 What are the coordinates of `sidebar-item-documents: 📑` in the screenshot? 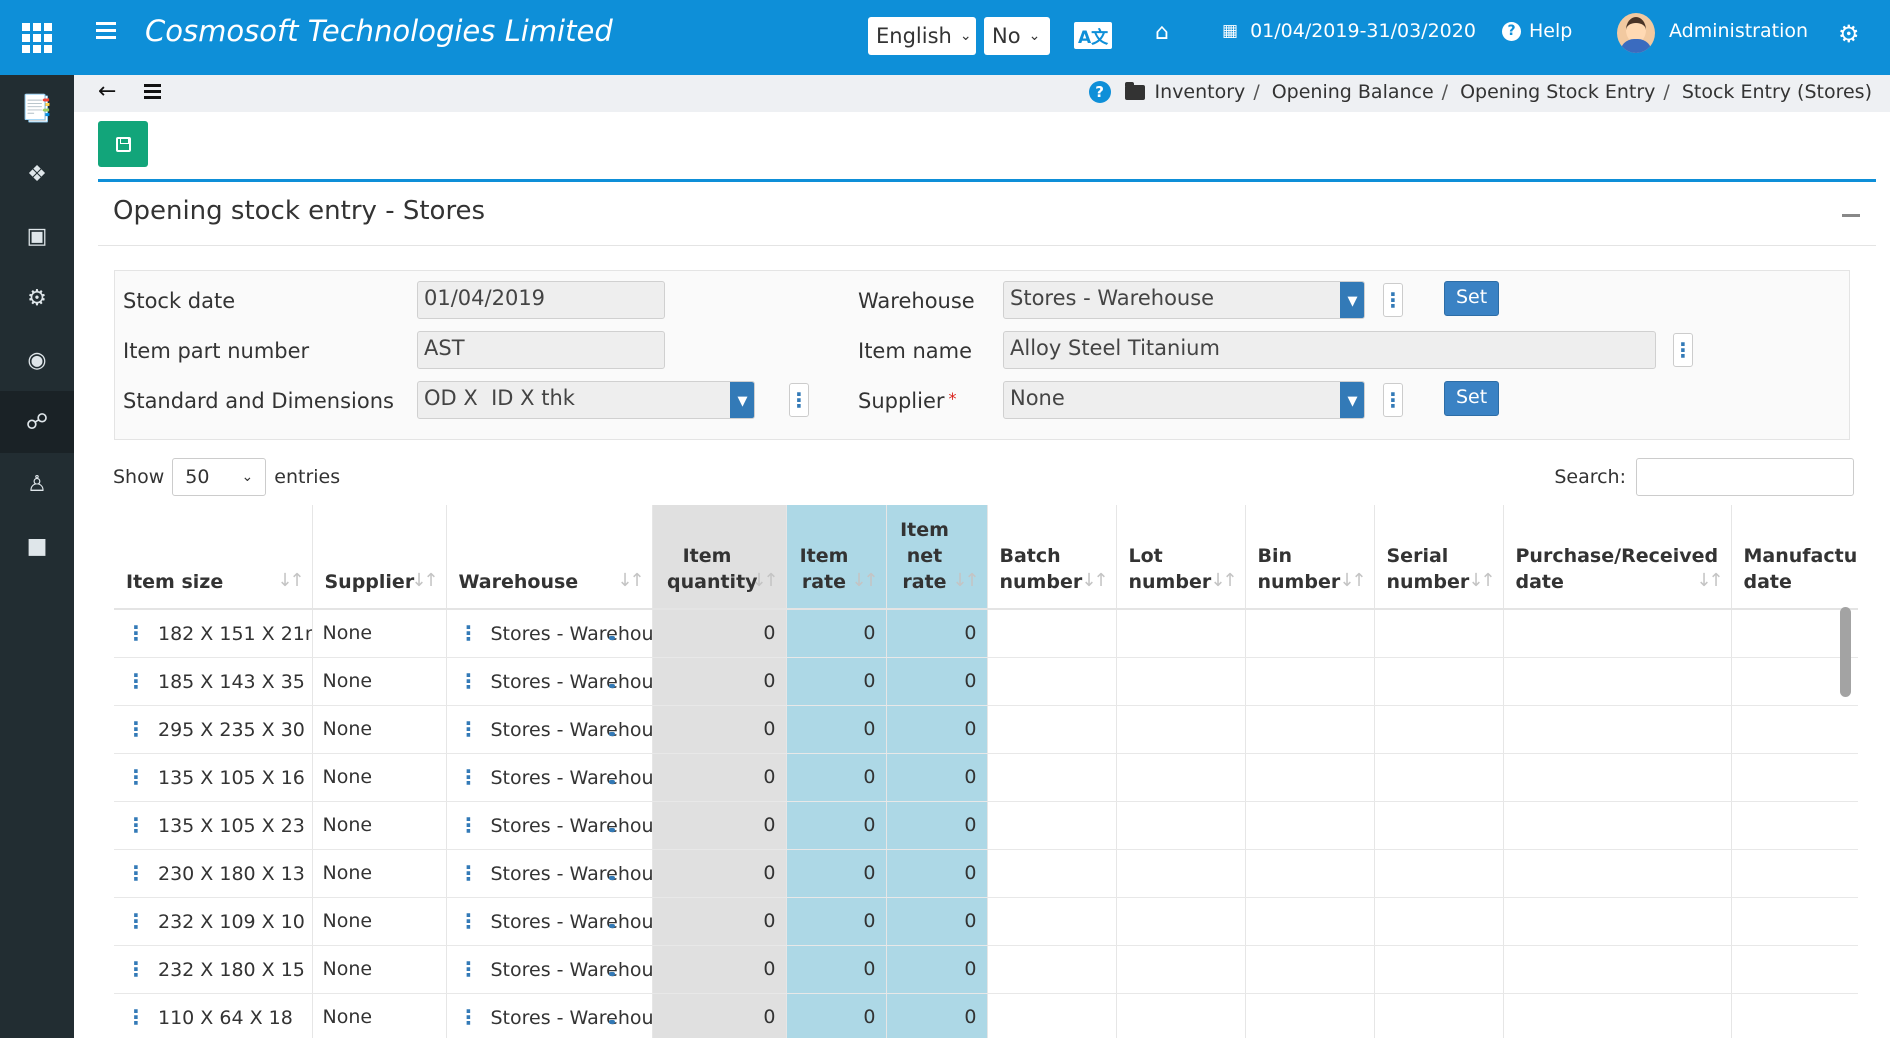 It's located at (37, 109).